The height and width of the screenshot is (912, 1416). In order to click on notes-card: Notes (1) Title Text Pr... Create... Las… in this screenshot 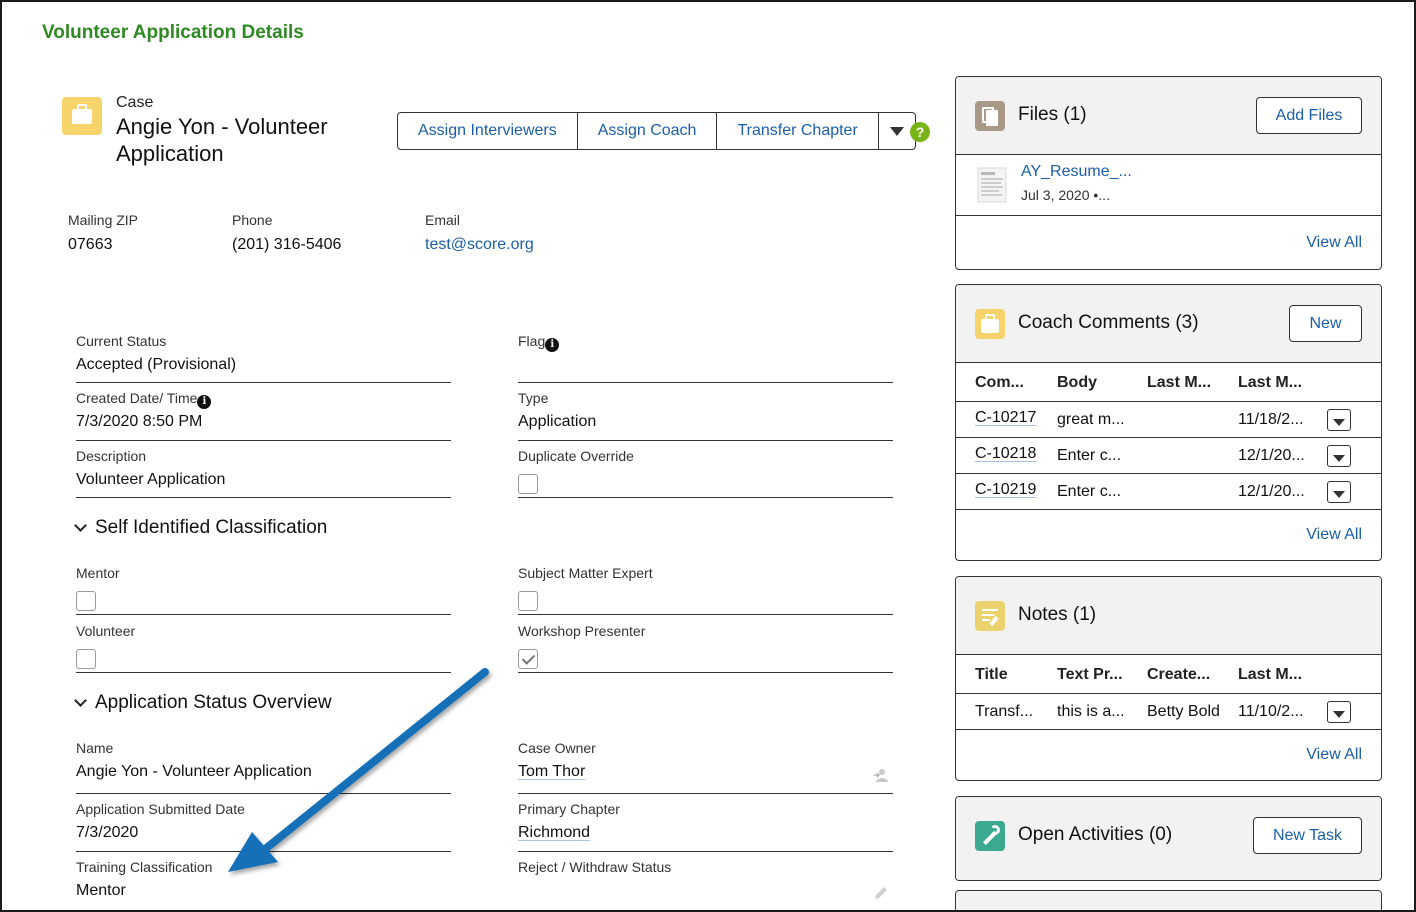, I will do `click(1168, 678)`.